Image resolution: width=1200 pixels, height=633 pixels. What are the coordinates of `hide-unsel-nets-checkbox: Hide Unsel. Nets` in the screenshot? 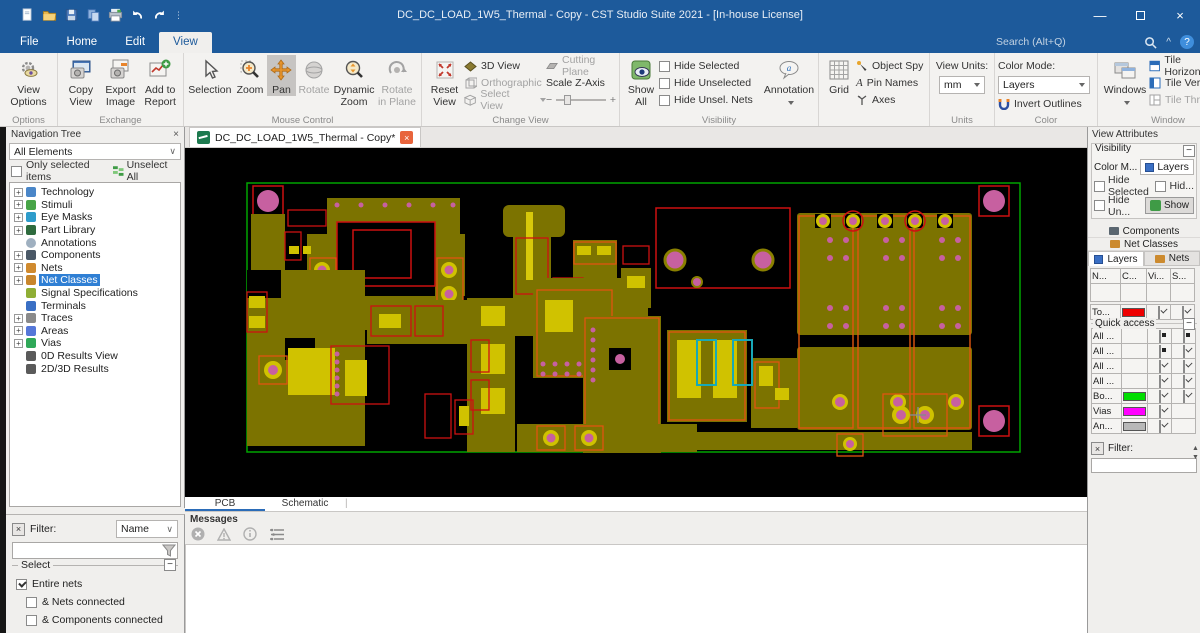 It's located at (711, 100).